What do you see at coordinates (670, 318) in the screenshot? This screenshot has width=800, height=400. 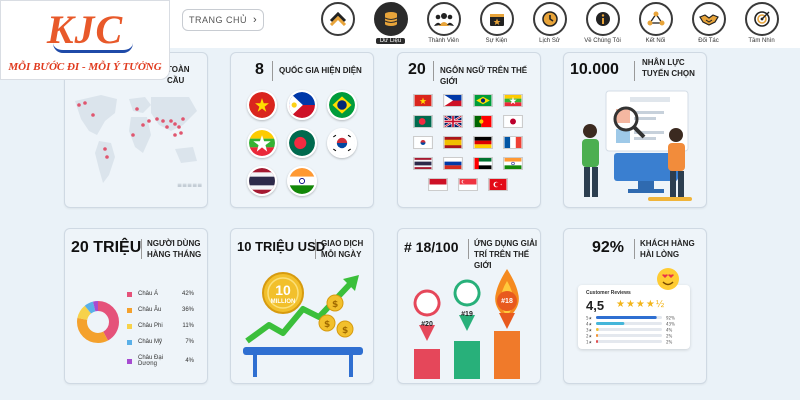 I see `review-bar-value: 92%` at bounding box center [670, 318].